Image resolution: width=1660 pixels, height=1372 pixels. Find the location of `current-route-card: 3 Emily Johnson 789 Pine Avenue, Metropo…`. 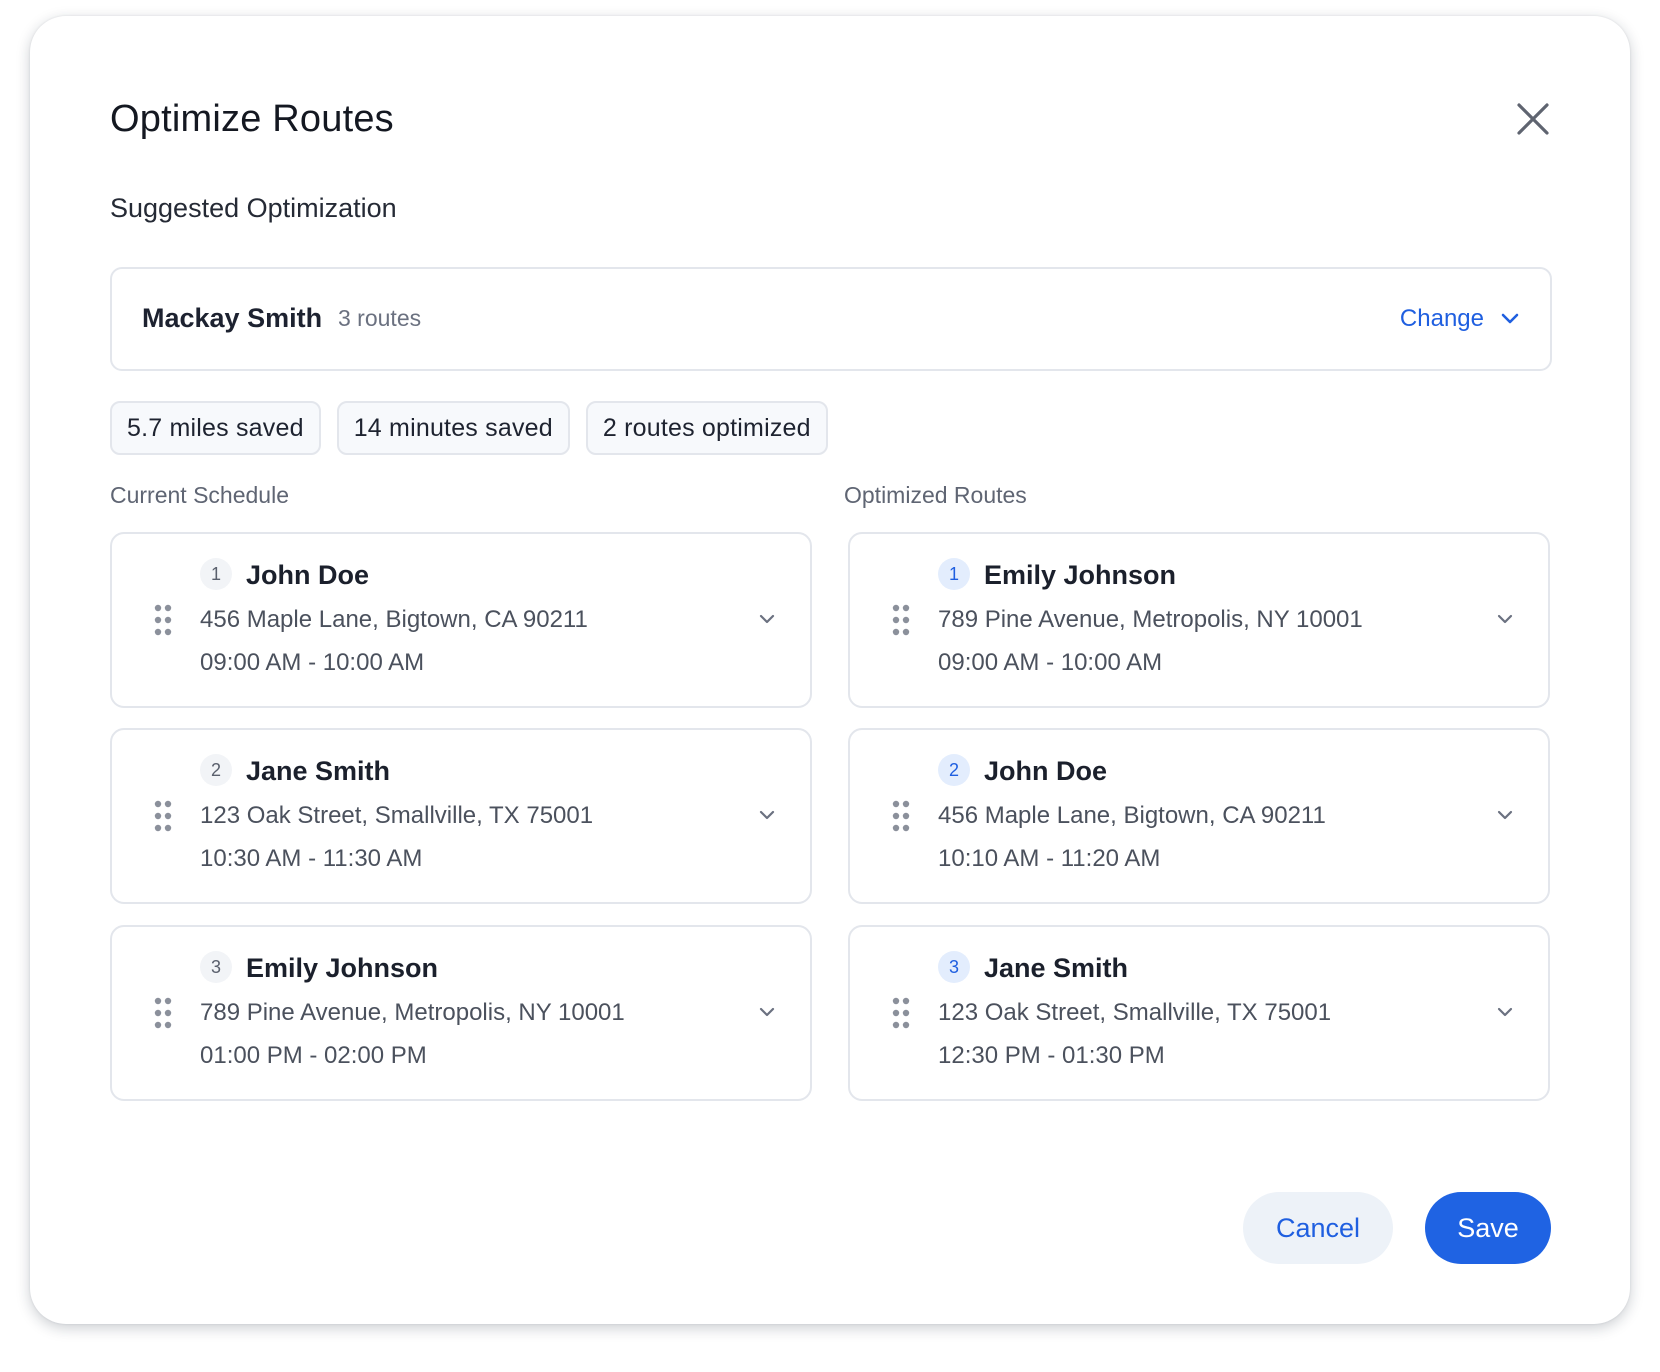

current-route-card: 3 Emily Johnson 789 Pine Avenue, Metropo… is located at coordinates (461, 1013).